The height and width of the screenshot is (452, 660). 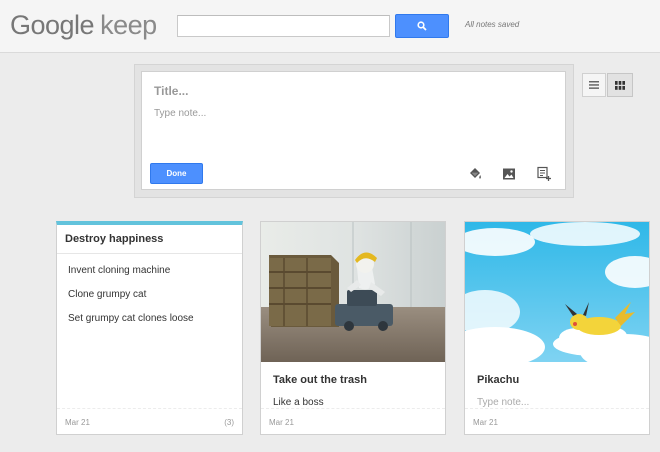 What do you see at coordinates (119, 270) in the screenshot?
I see `list-item: Invent cloning machine` at bounding box center [119, 270].